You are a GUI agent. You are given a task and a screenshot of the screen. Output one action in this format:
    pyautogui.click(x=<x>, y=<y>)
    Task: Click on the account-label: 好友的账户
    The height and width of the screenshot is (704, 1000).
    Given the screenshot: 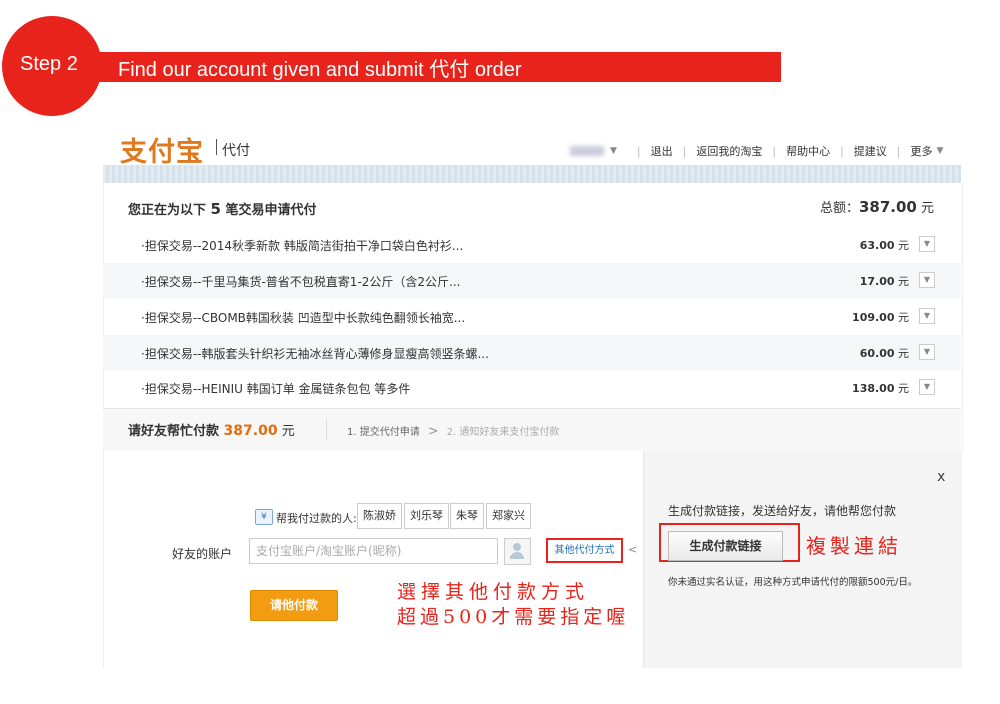 What is the action you would take?
    pyautogui.click(x=202, y=554)
    